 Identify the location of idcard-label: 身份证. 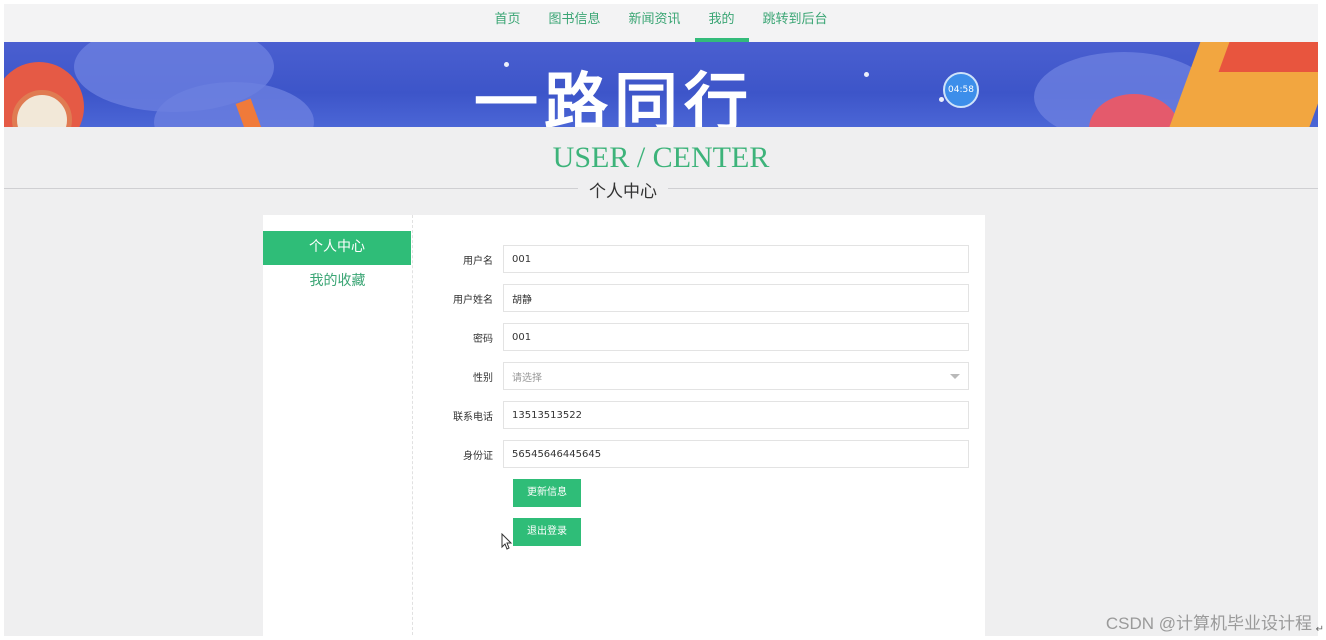
(478, 456).